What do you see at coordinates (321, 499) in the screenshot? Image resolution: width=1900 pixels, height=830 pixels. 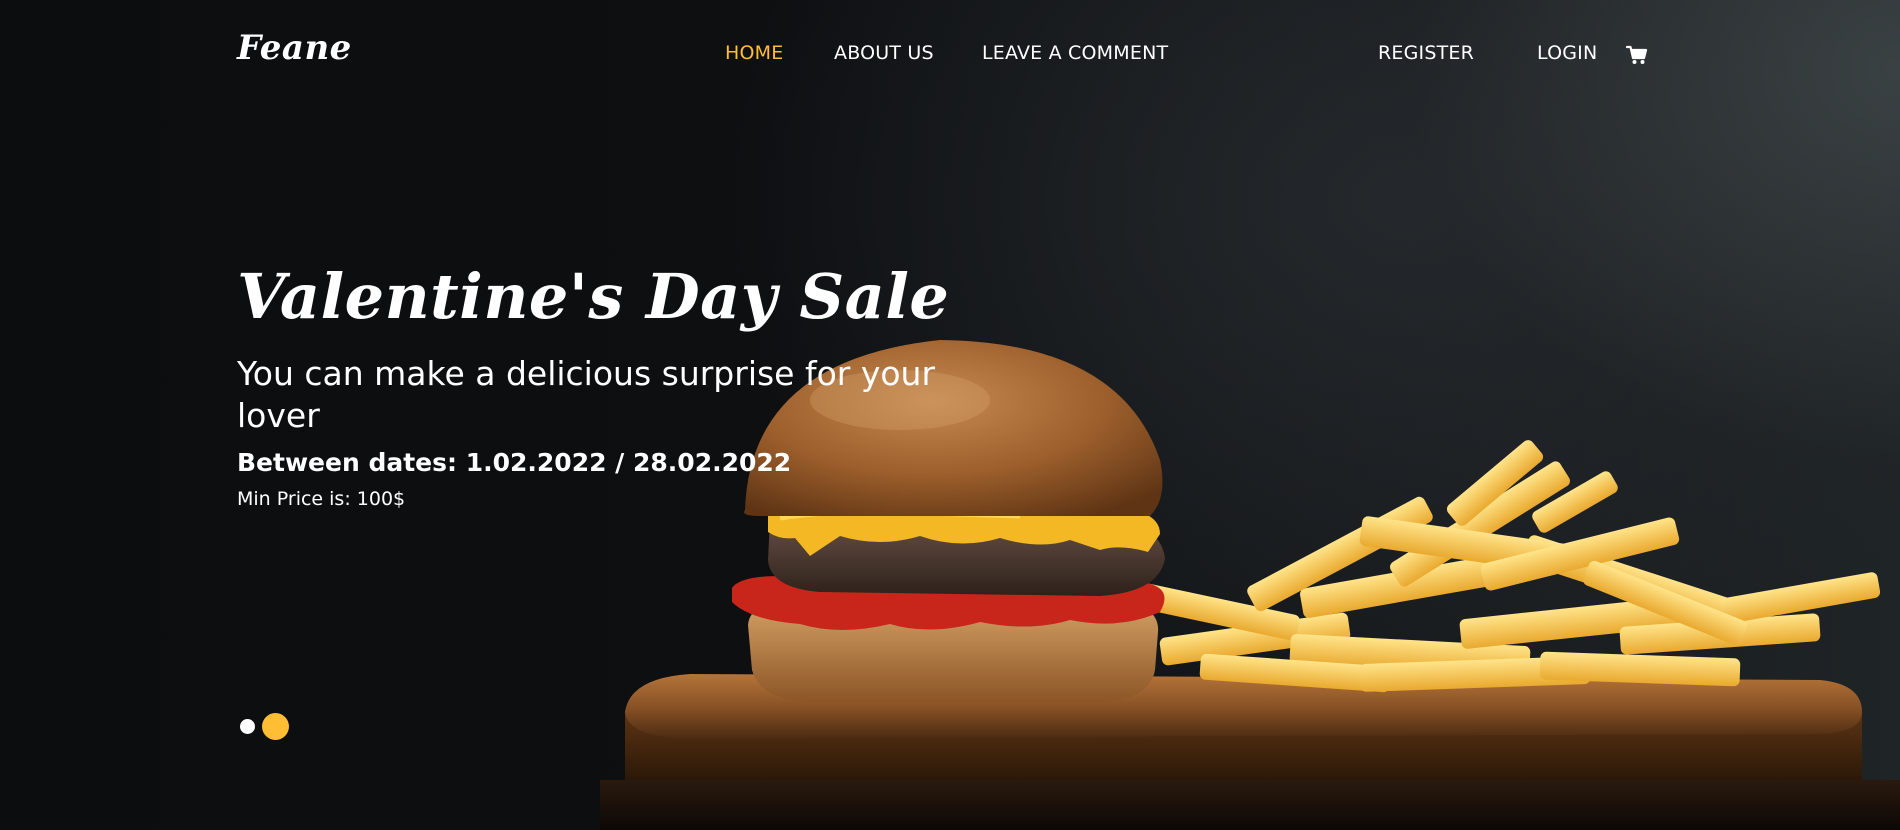 I see `min-price: Min Price is: 100$` at bounding box center [321, 499].